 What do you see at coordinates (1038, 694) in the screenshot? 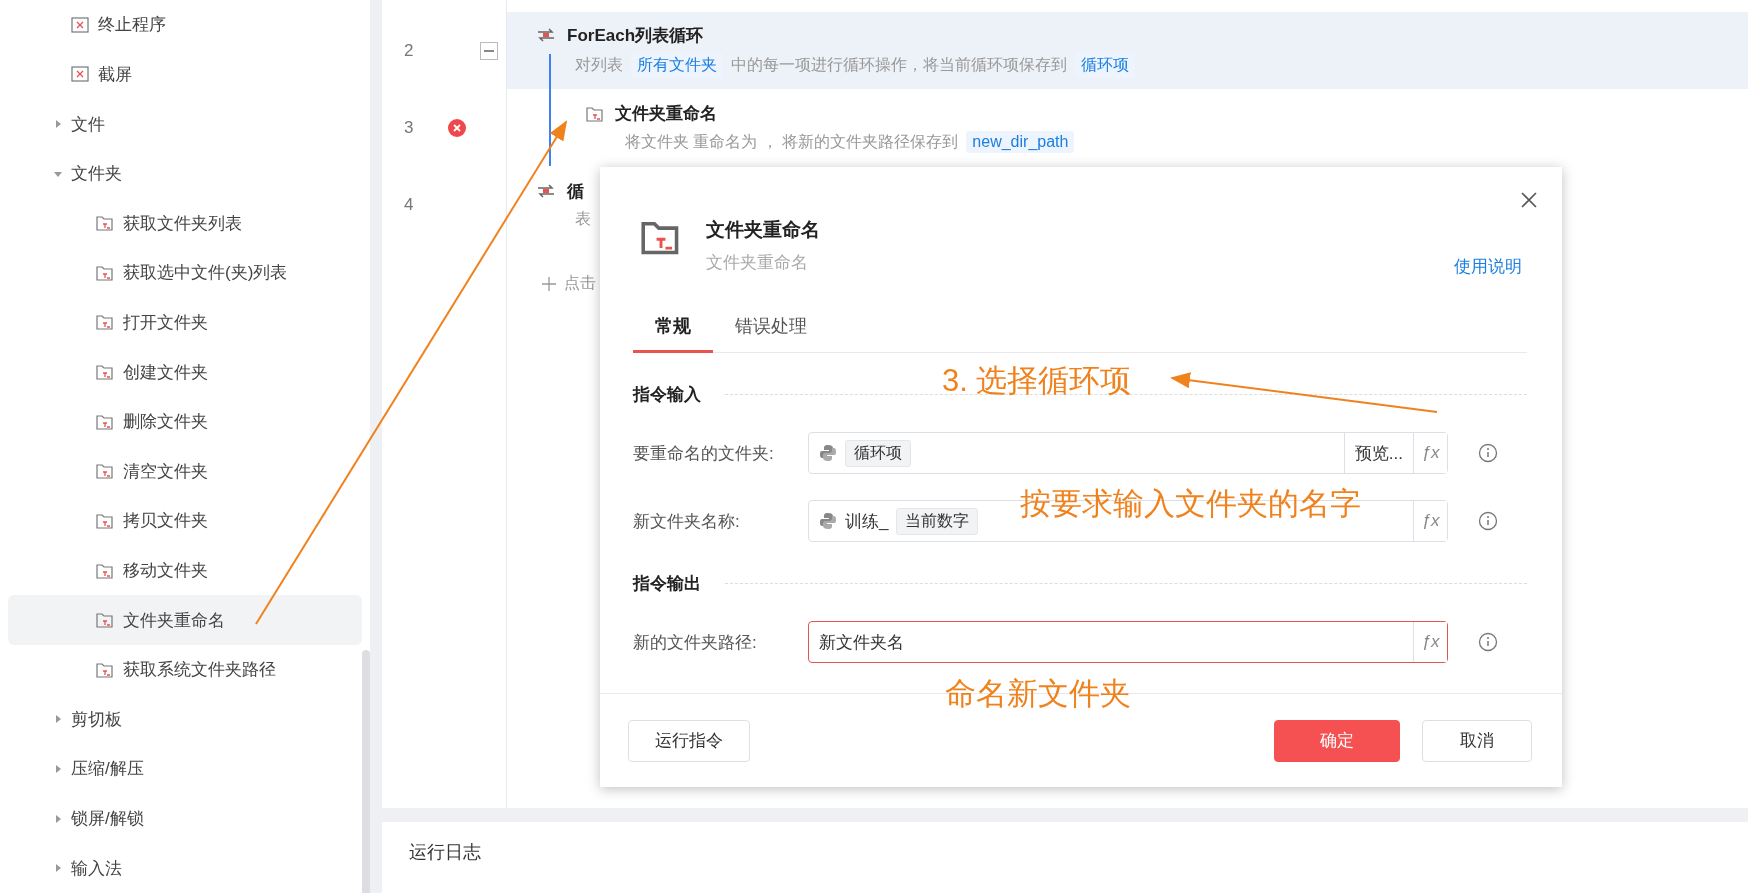
I see `annotation-text: 命名新文件夹` at bounding box center [1038, 694].